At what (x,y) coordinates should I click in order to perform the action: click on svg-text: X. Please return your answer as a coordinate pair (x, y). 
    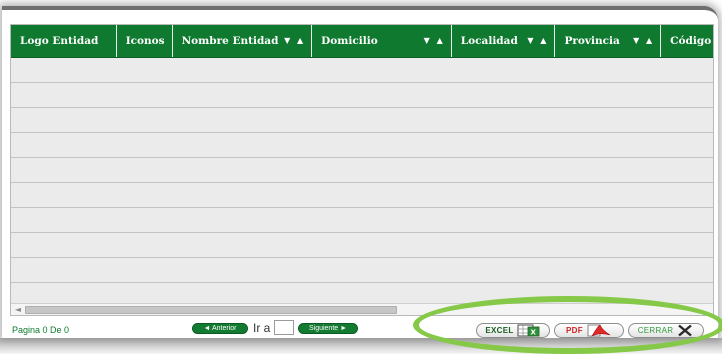
    Looking at the image, I should click on (533, 333).